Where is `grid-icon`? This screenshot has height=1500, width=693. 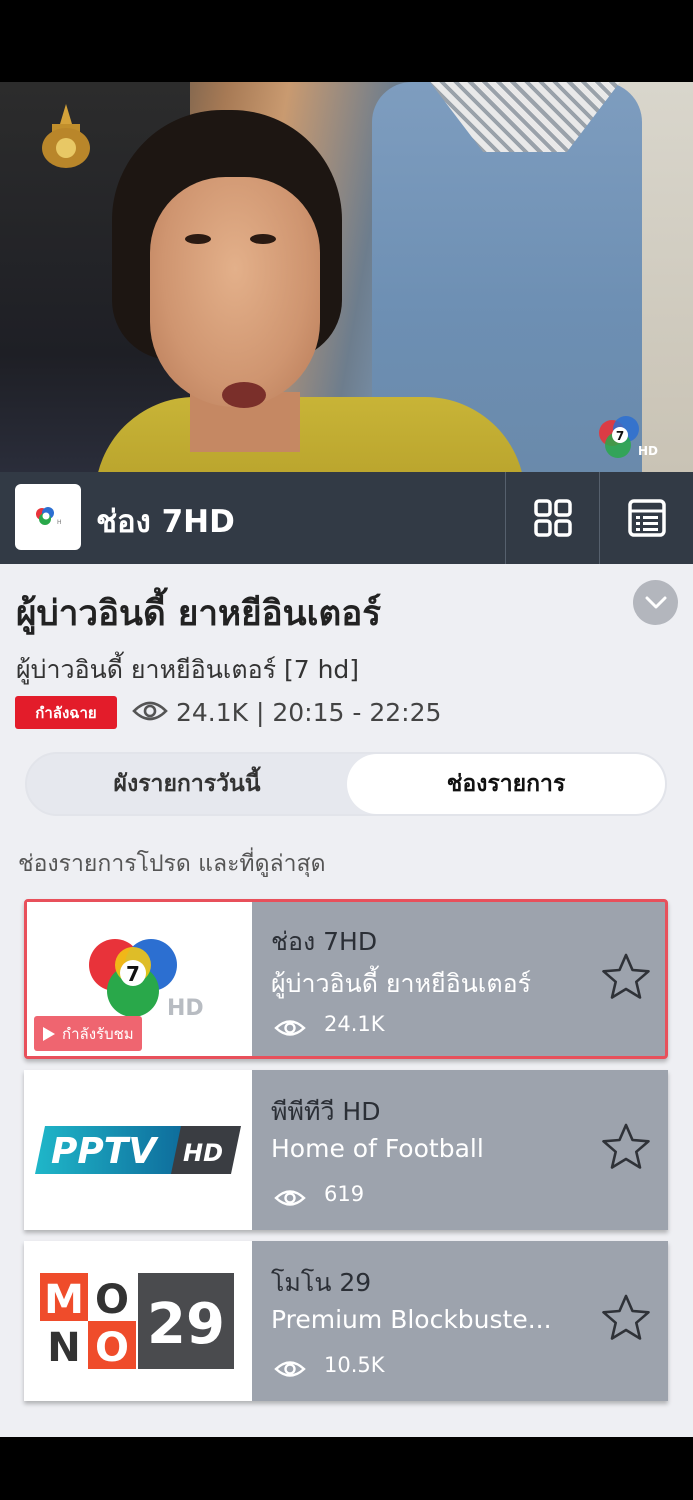 grid-icon is located at coordinates (552, 518).